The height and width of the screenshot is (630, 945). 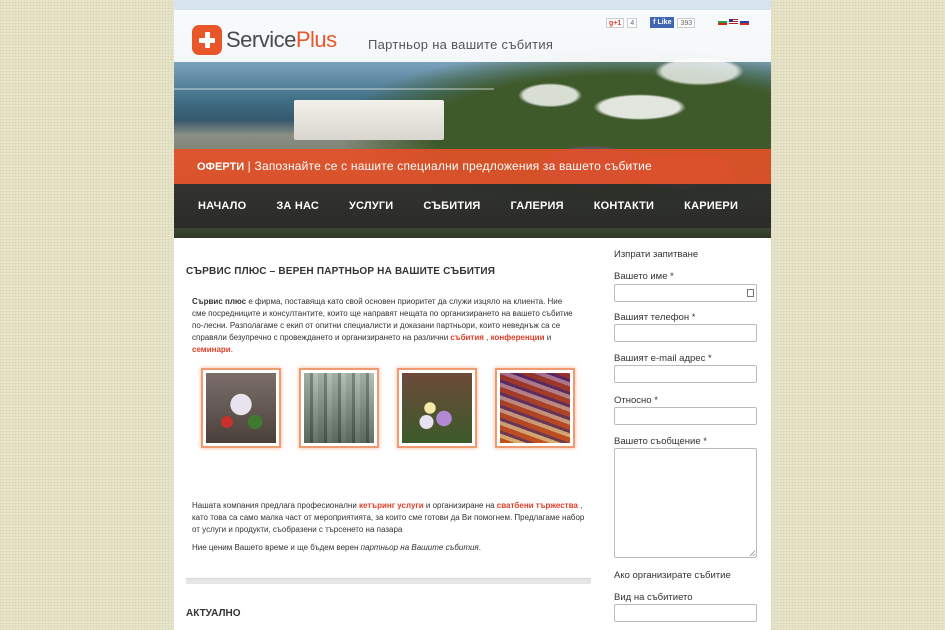 I want to click on logo-plus-icon, so click(x=207, y=40).